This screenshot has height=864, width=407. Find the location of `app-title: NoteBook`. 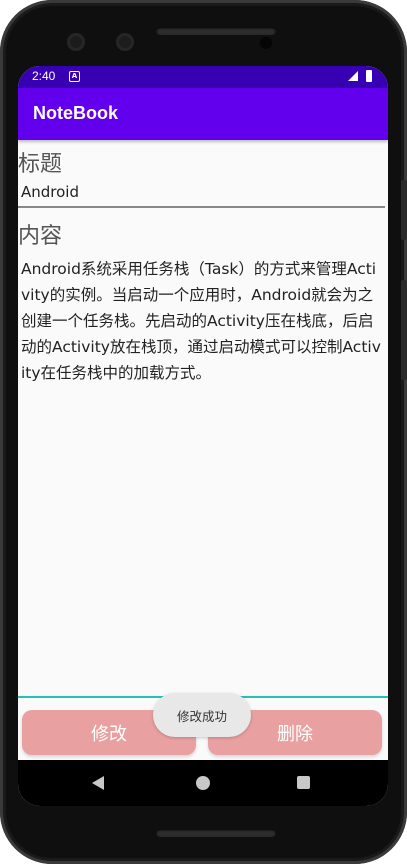

app-title: NoteBook is located at coordinates (75, 113).